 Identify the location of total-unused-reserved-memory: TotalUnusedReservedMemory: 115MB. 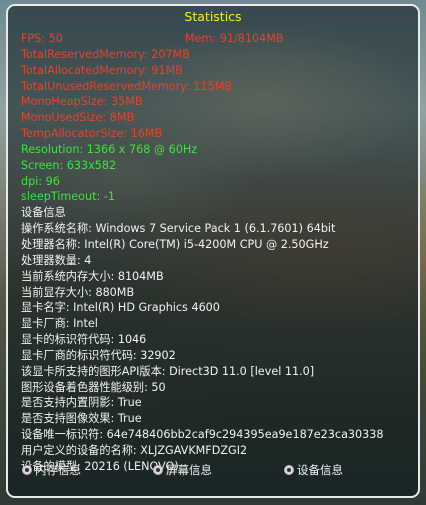
(127, 86).